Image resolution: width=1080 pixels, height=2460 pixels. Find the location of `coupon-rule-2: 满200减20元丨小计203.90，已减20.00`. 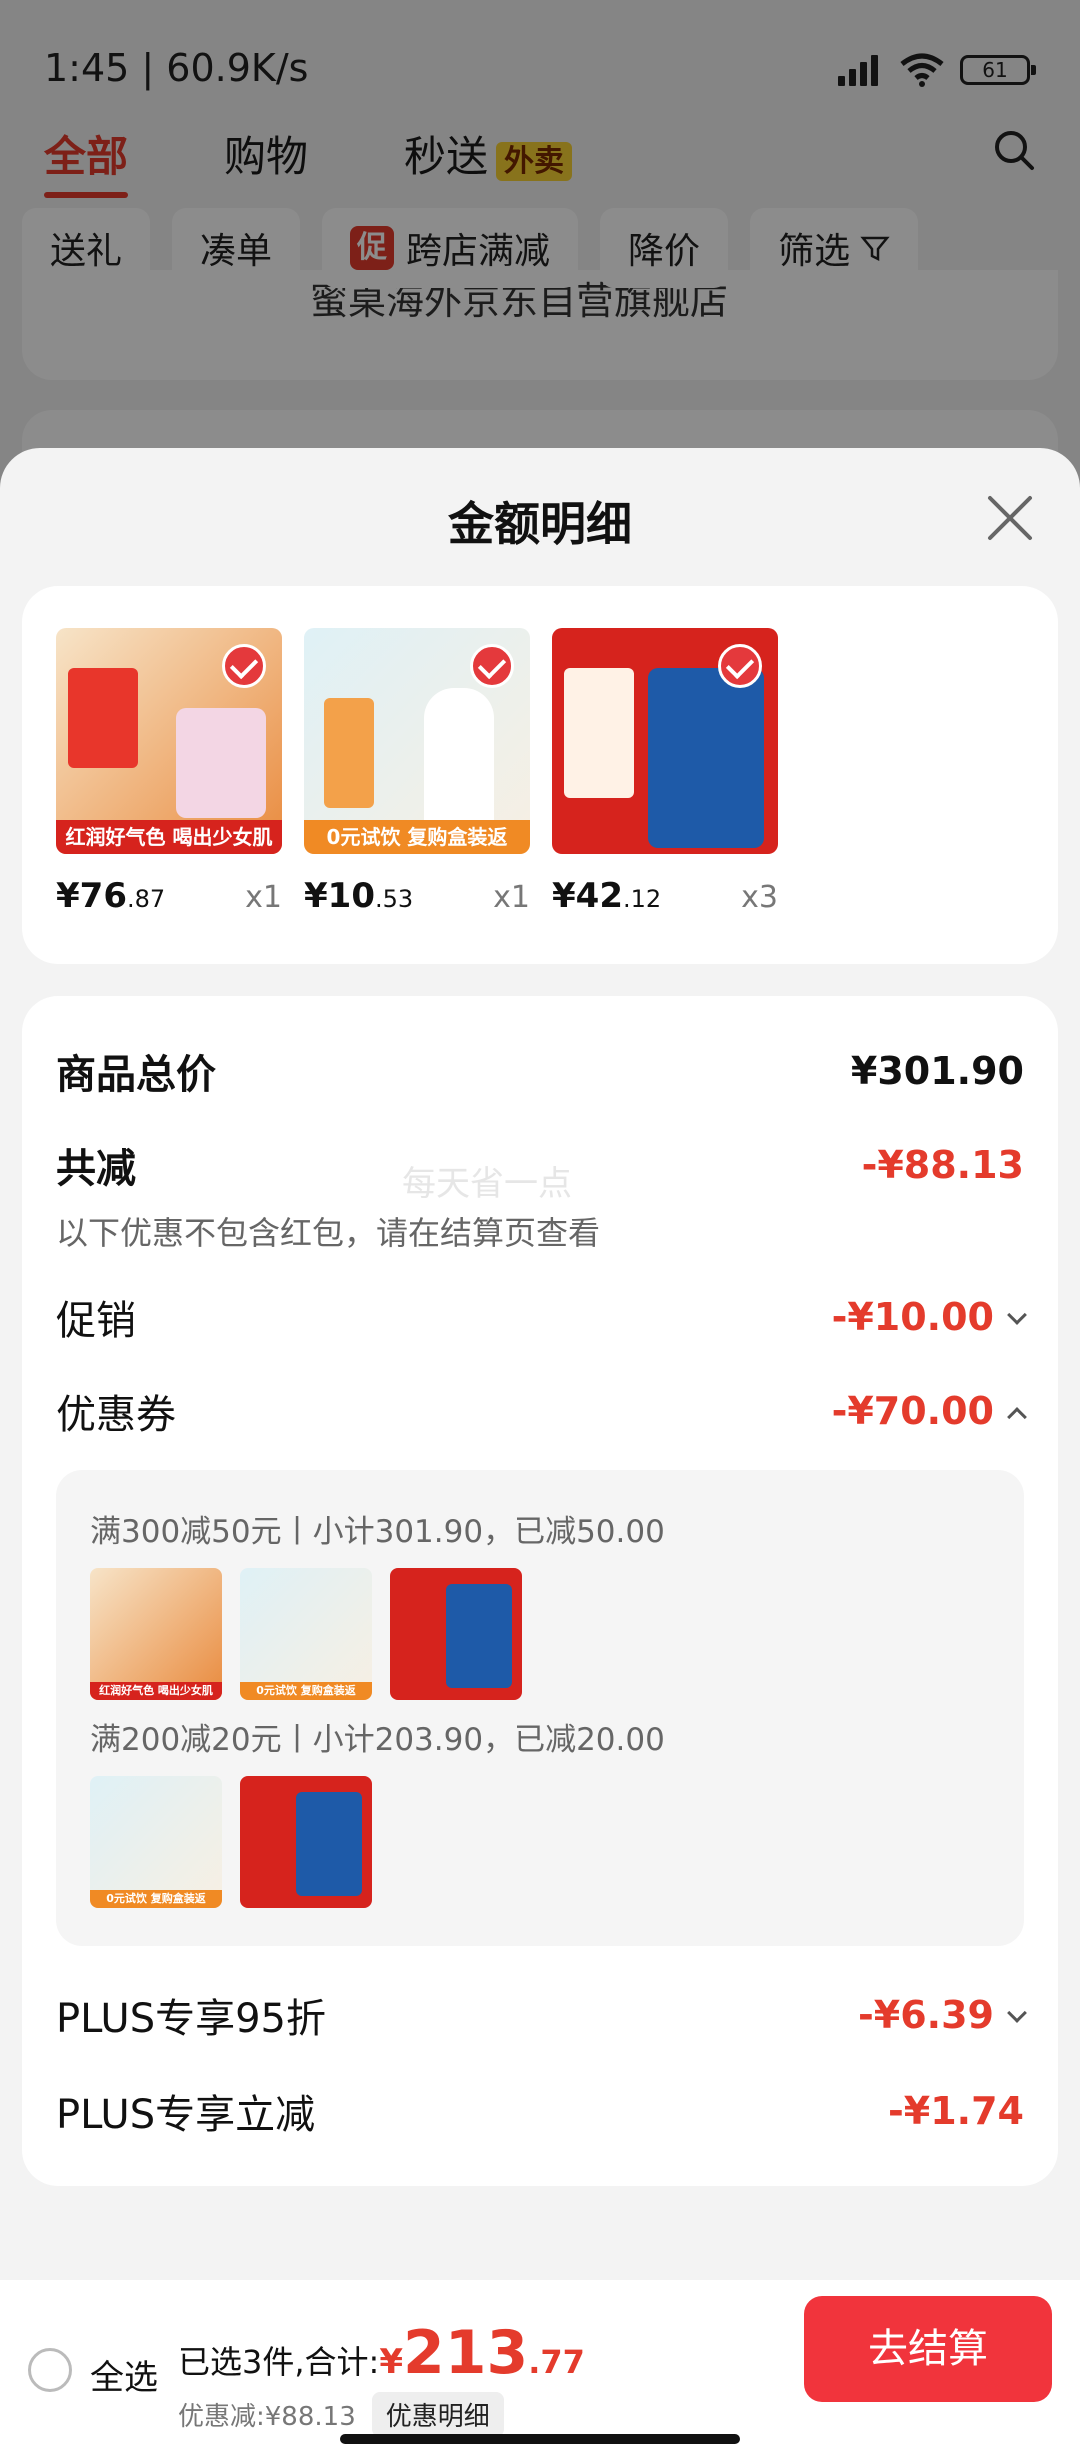

coupon-rule-2: 满200减20元丨小计203.90，已减20.00 is located at coordinates (377, 1740).